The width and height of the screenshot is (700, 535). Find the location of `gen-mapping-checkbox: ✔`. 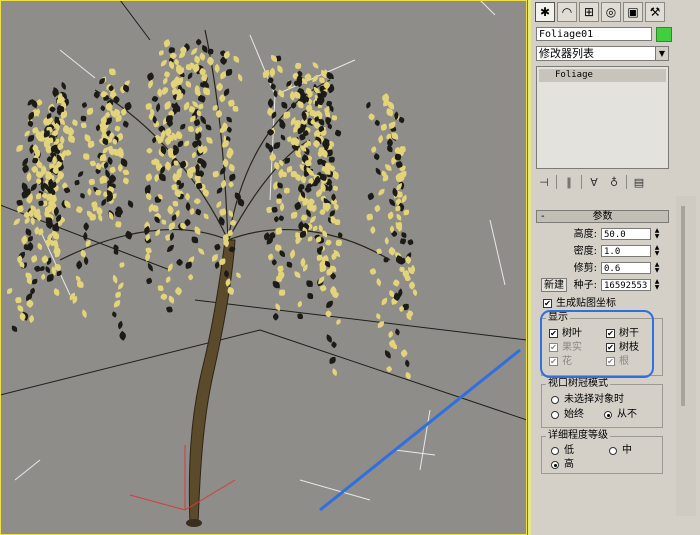

gen-mapping-checkbox: ✔ is located at coordinates (547, 303).